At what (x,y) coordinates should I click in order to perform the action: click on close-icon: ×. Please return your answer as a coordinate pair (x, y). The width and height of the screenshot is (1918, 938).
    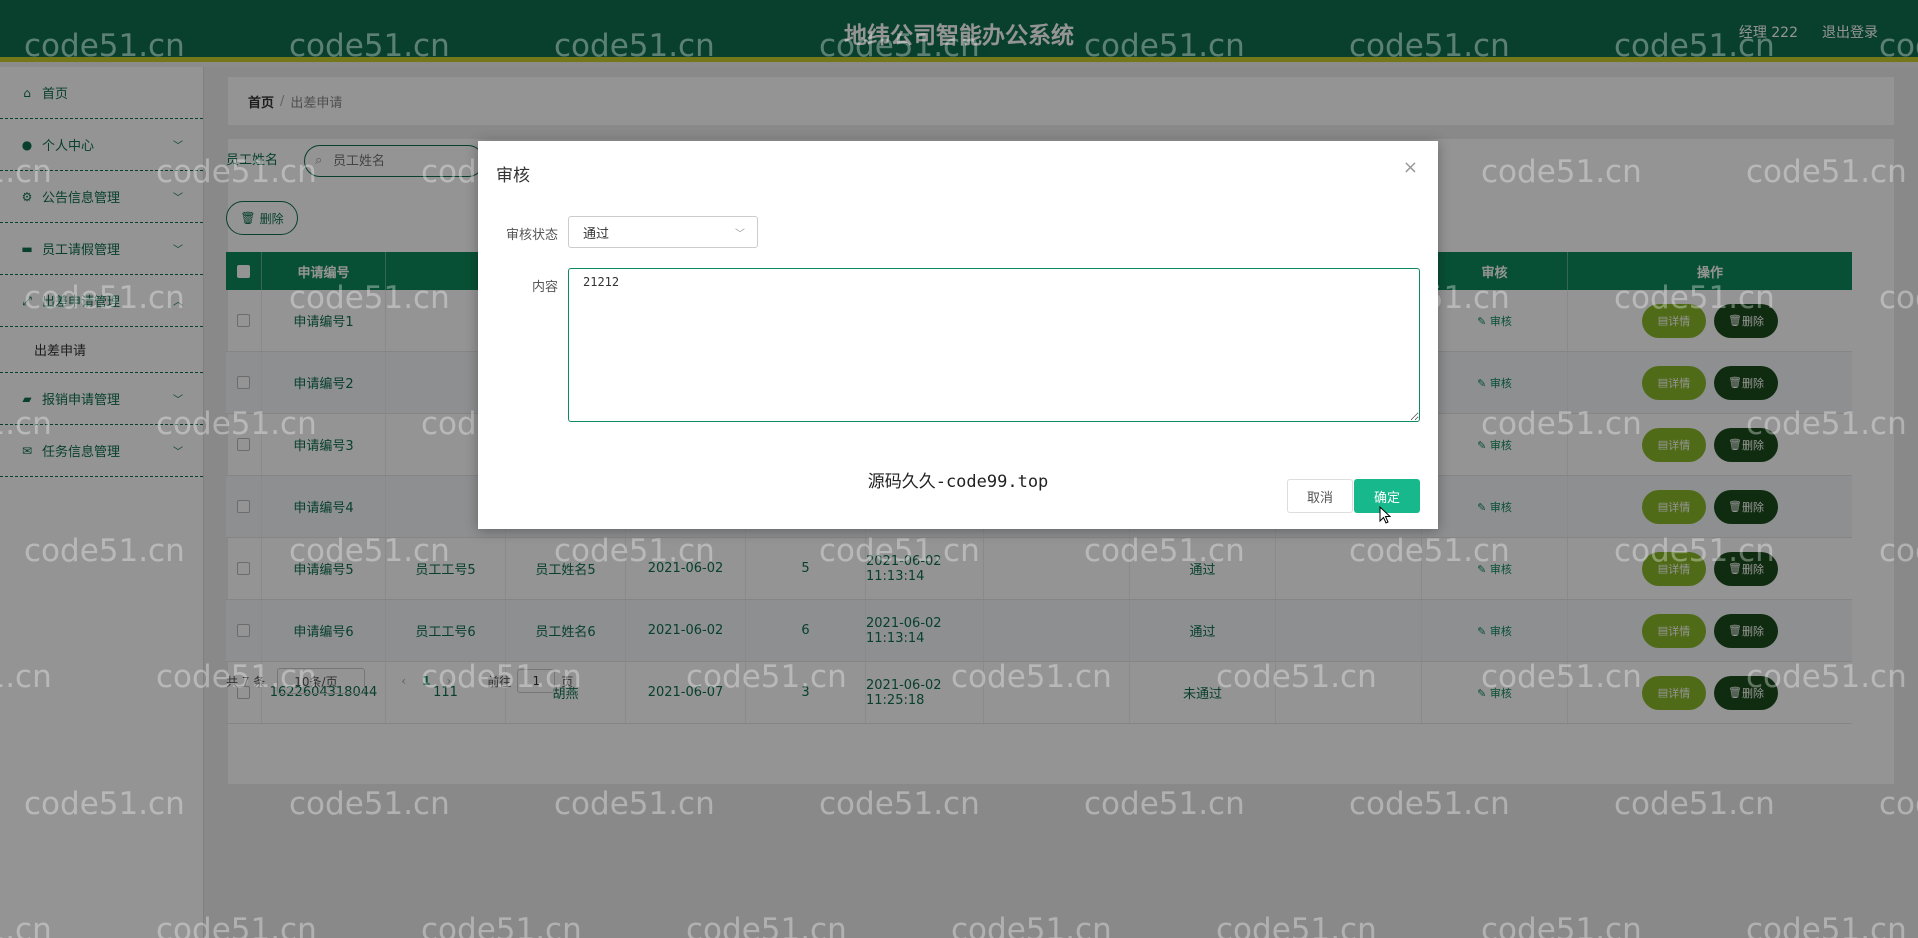
    Looking at the image, I should click on (1410, 167).